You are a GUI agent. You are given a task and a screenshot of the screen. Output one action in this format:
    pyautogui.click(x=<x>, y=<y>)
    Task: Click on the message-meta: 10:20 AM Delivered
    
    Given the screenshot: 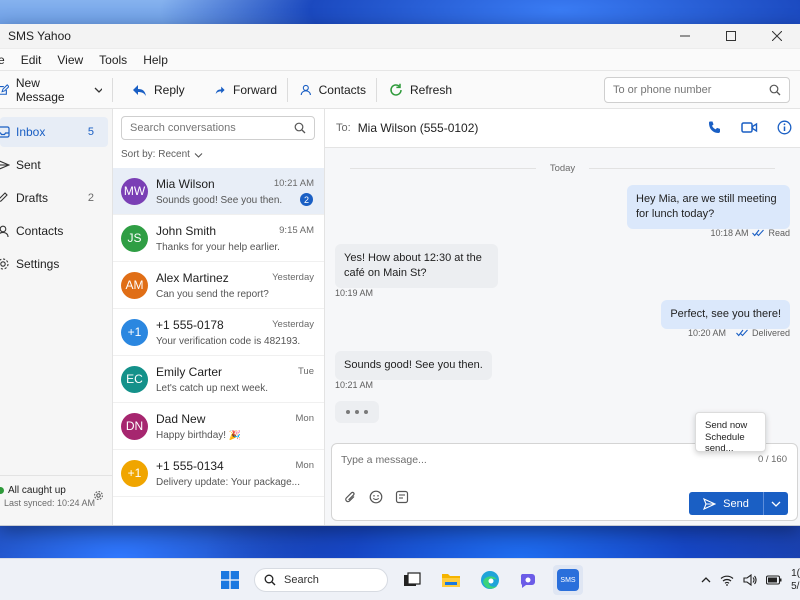 What is the action you would take?
    pyautogui.click(x=739, y=333)
    